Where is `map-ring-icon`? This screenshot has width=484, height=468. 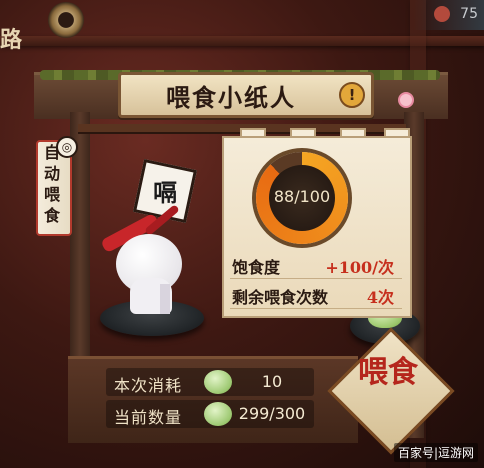 map-ring-icon is located at coordinates (66, 20).